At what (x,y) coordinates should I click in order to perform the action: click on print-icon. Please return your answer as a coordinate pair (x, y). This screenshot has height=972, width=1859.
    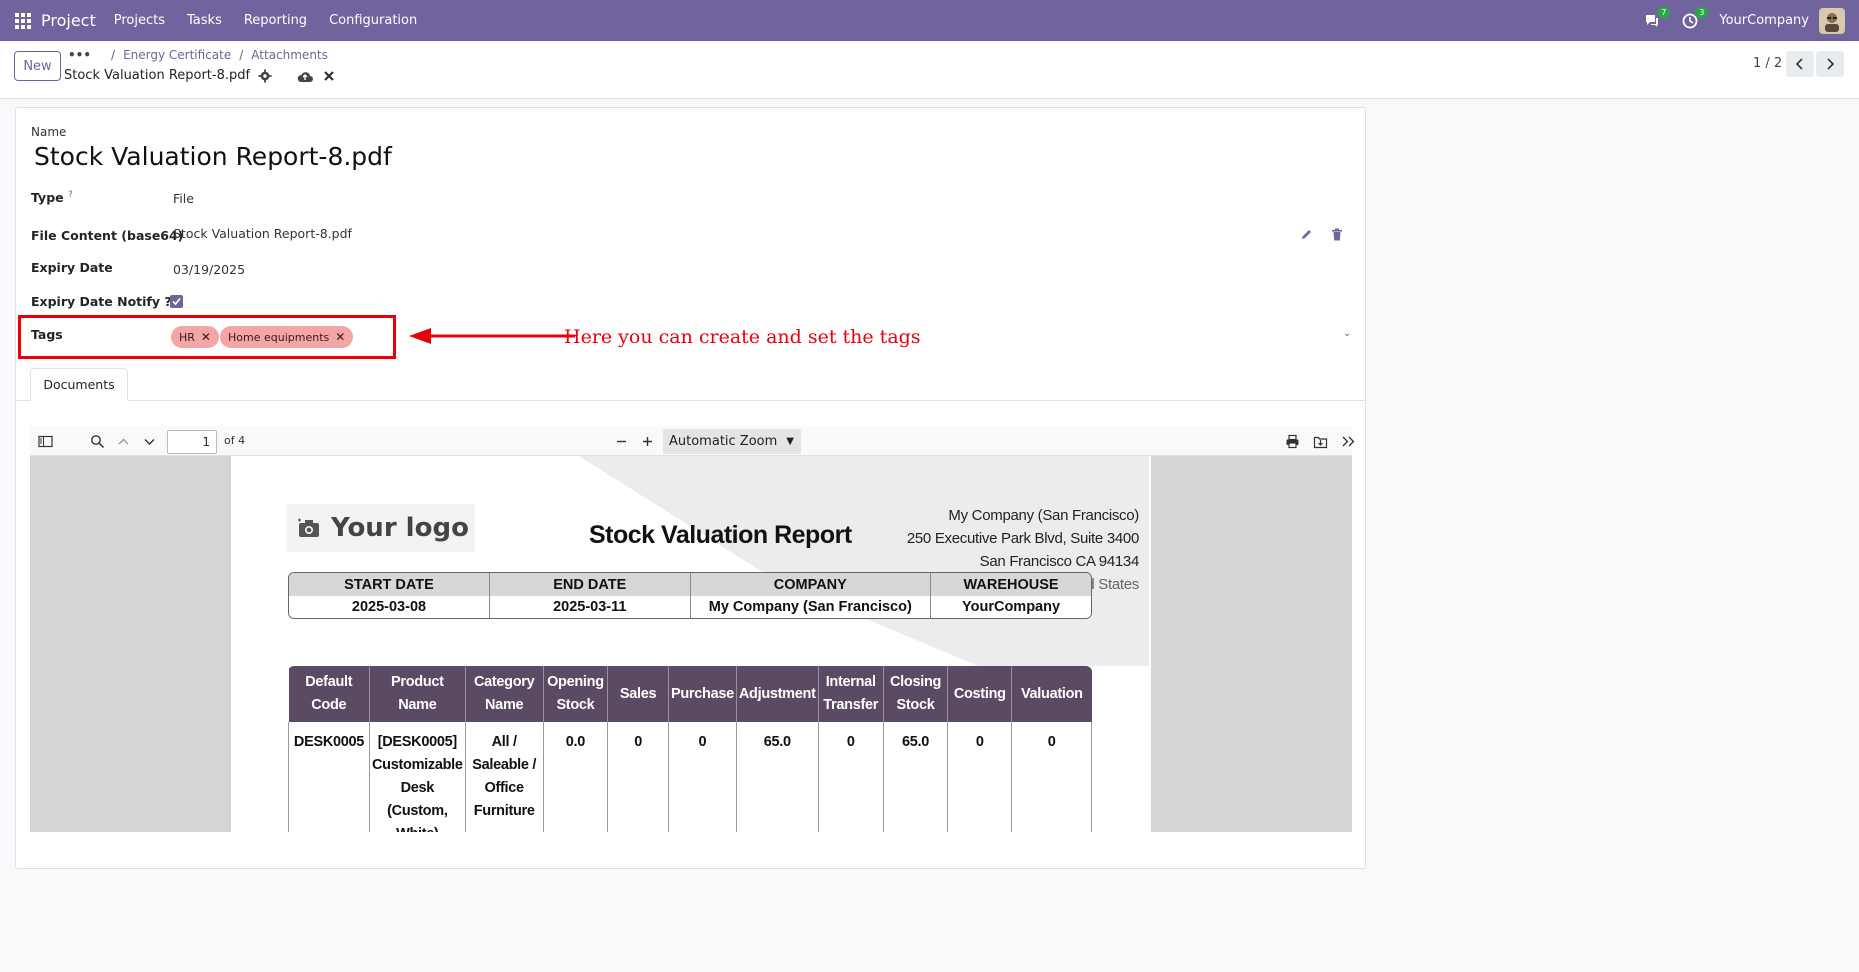
    Looking at the image, I should click on (1292, 441).